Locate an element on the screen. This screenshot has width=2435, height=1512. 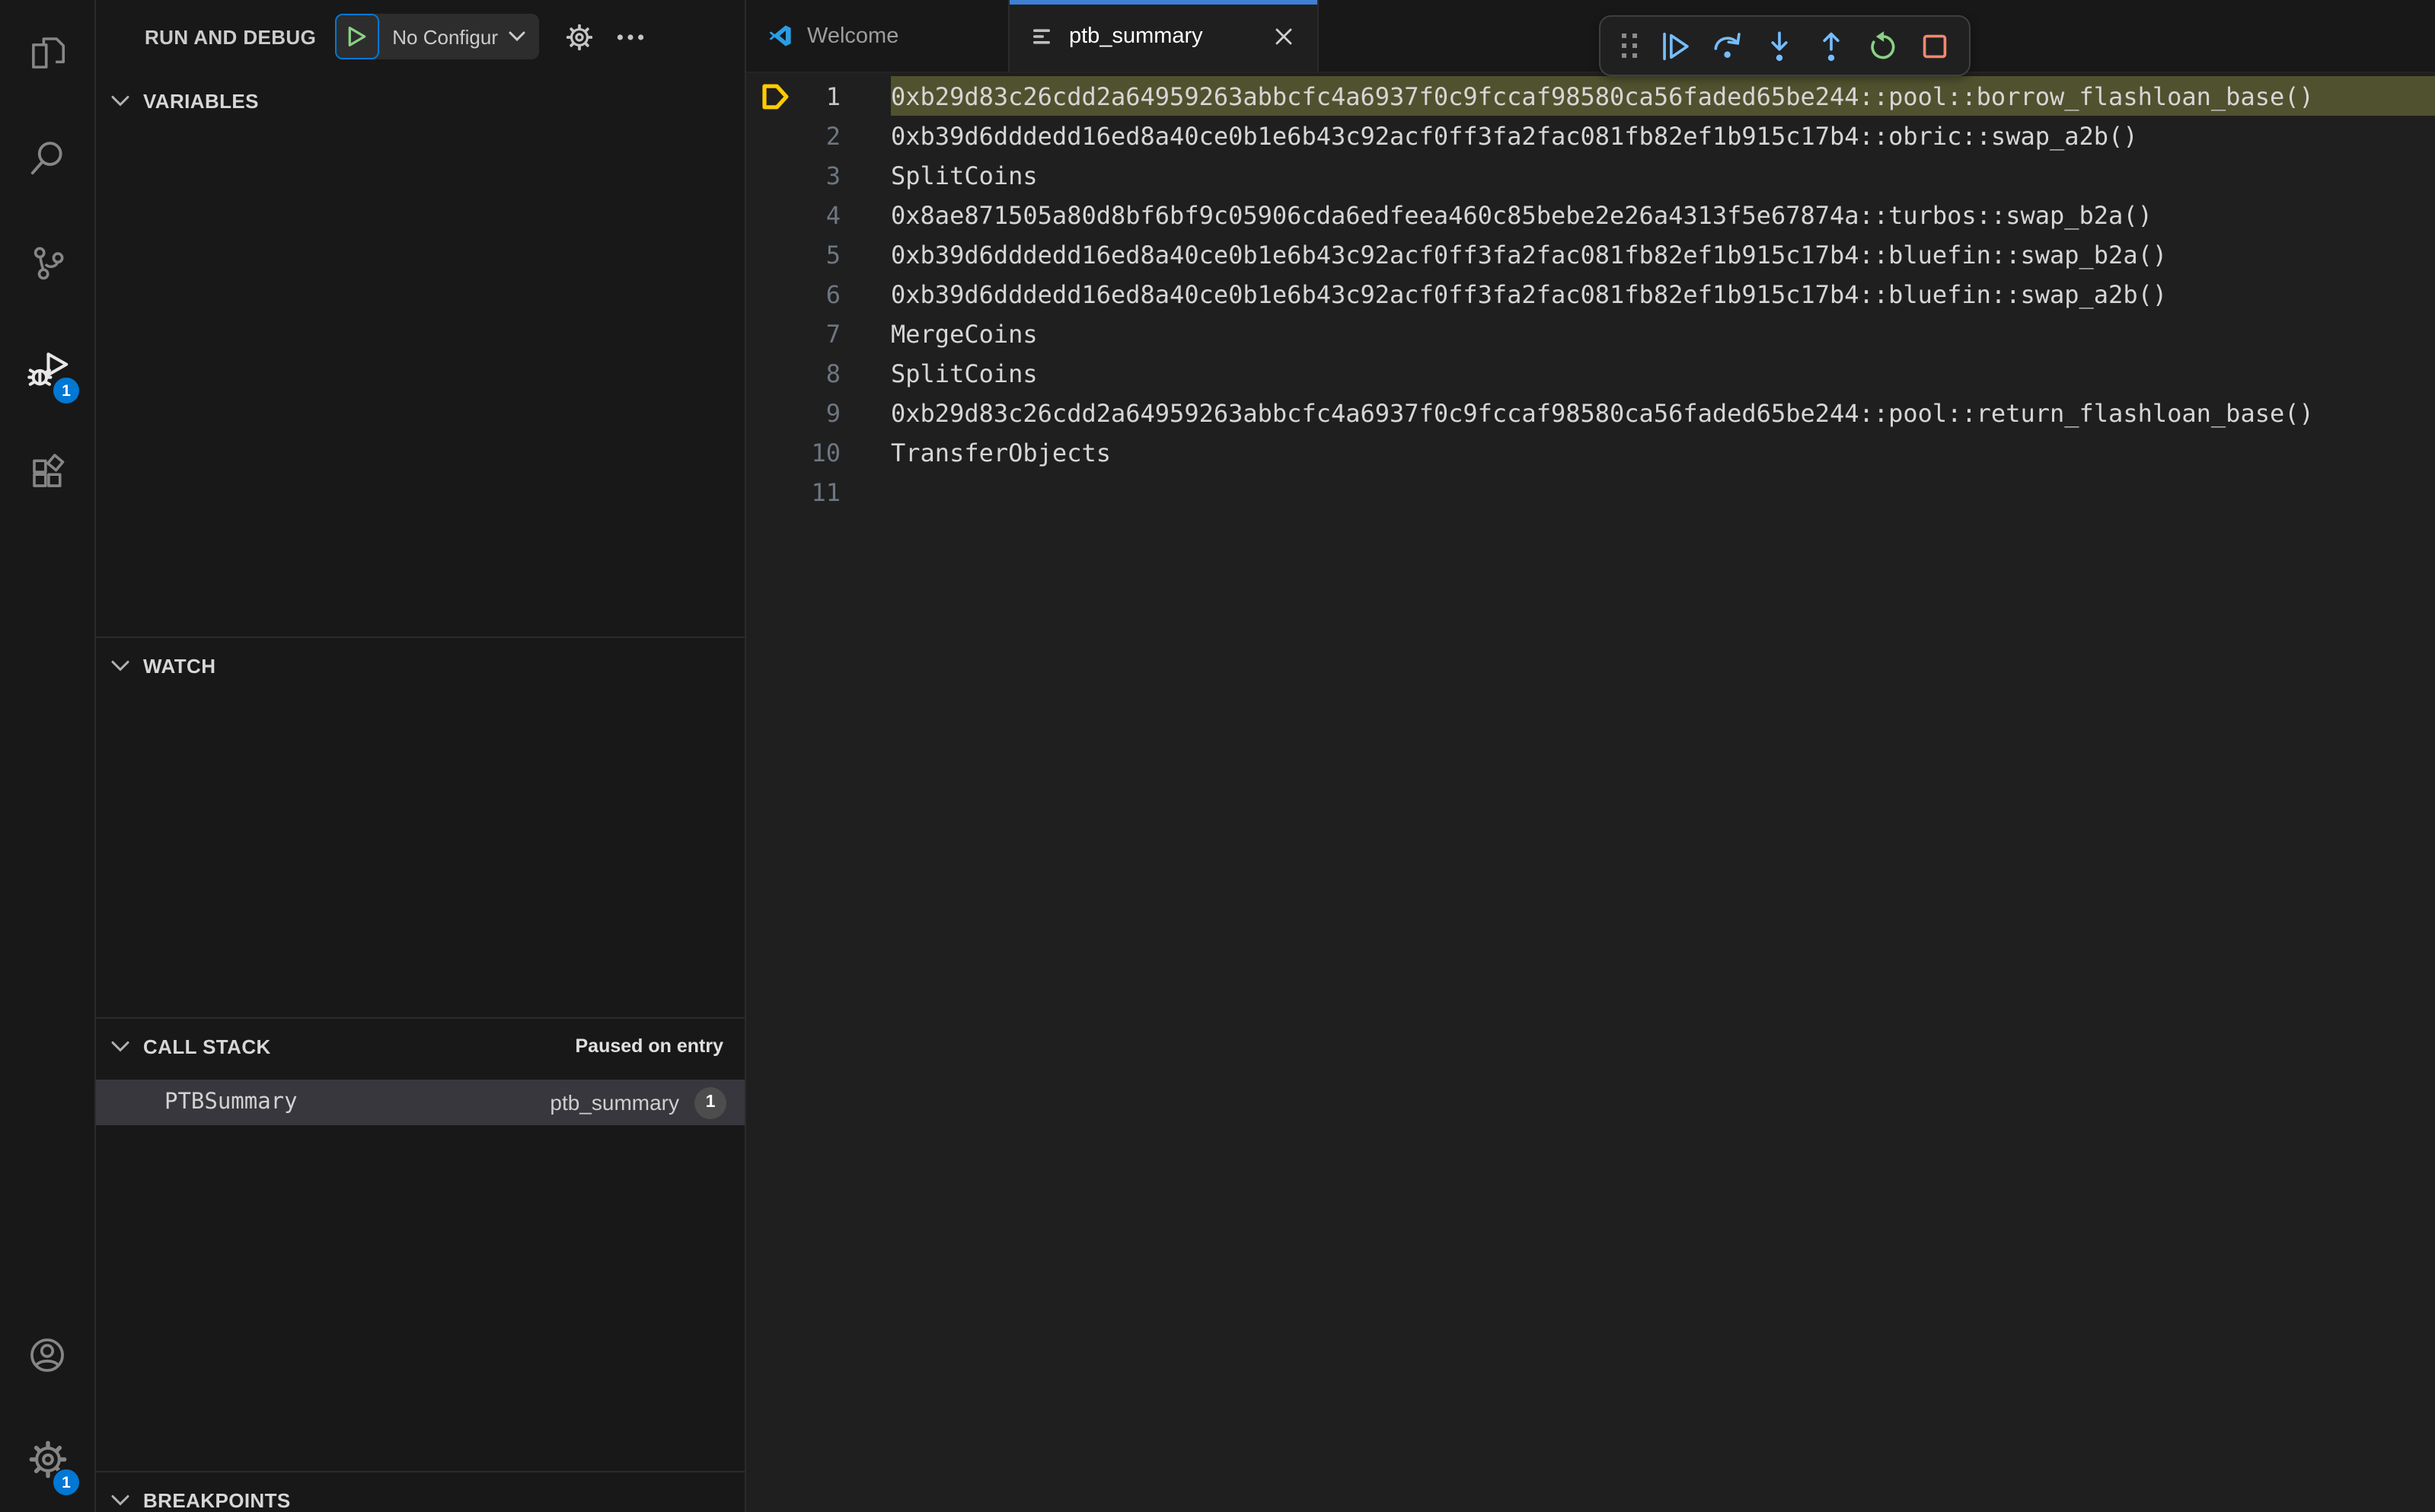
config-dropdown: No Configur is located at coordinates (458, 36).